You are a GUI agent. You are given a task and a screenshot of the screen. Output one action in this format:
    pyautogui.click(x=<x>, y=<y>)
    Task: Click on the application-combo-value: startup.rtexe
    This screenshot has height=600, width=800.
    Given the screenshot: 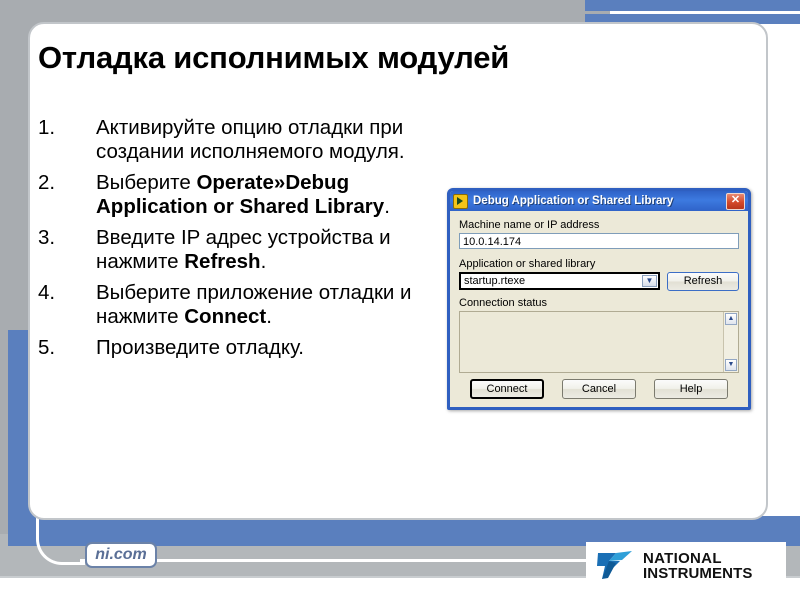 What is the action you would take?
    pyautogui.click(x=495, y=281)
    